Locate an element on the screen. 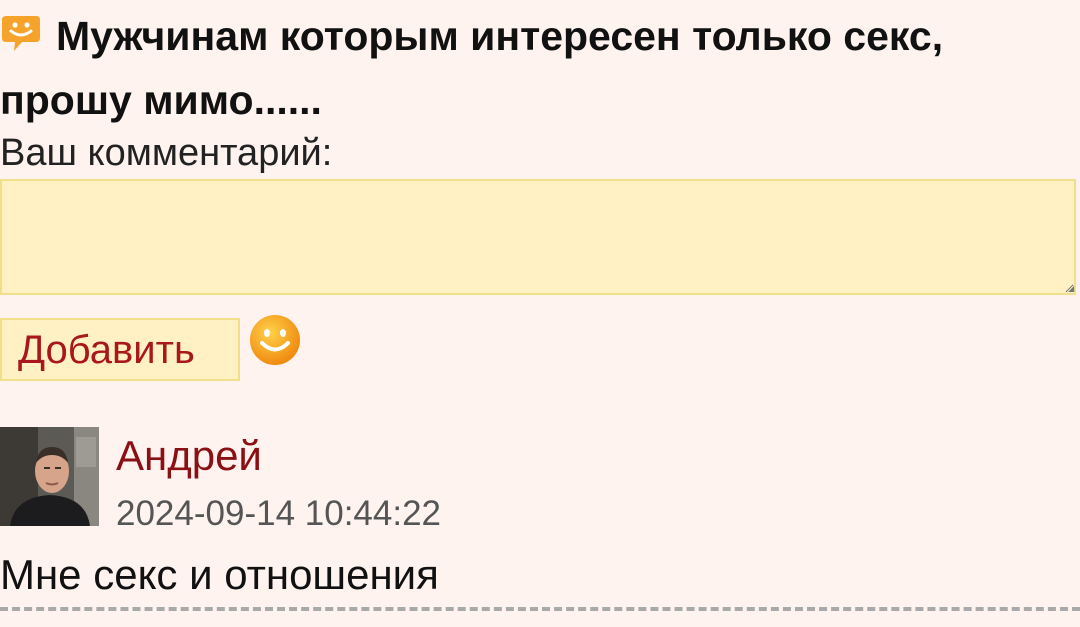 Image resolution: width=1080 pixels, height=627 pixels. comment-label: Ваш комментарий: is located at coordinates (166, 153).